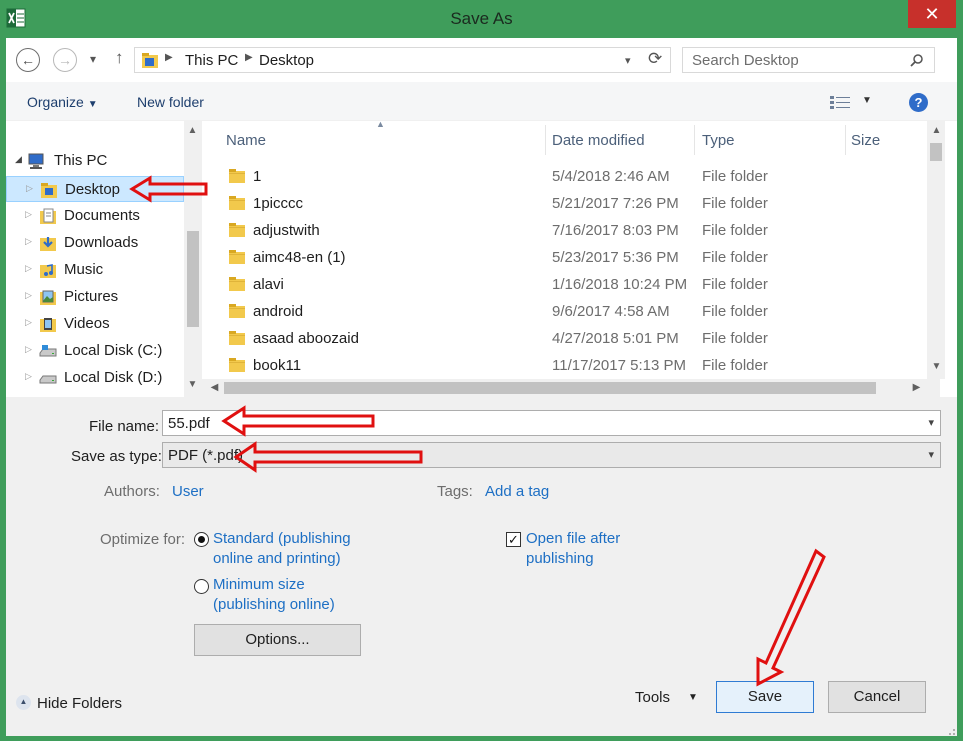 Image resolution: width=963 pixels, height=741 pixels. Describe the element at coordinates (564, 365) in the screenshot. I see `file-row: book11 11/17/2017 5:13 PM File folder` at that location.